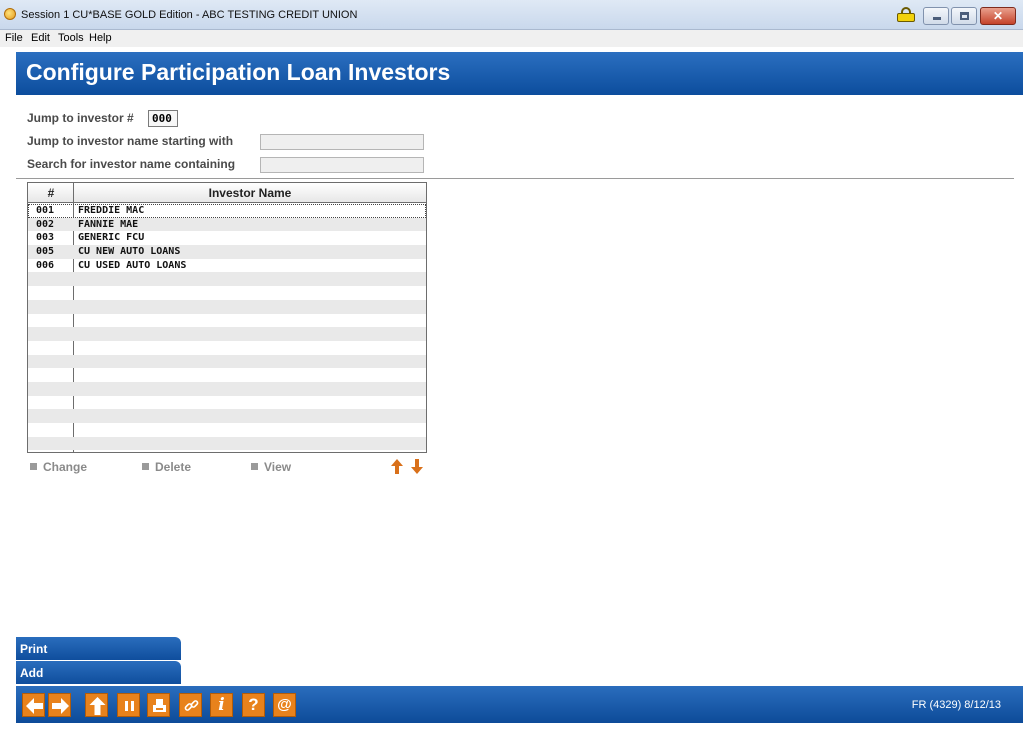 The height and width of the screenshot is (729, 1023). Describe the element at coordinates (100, 38) in the screenshot. I see `menu-help: Help` at that location.